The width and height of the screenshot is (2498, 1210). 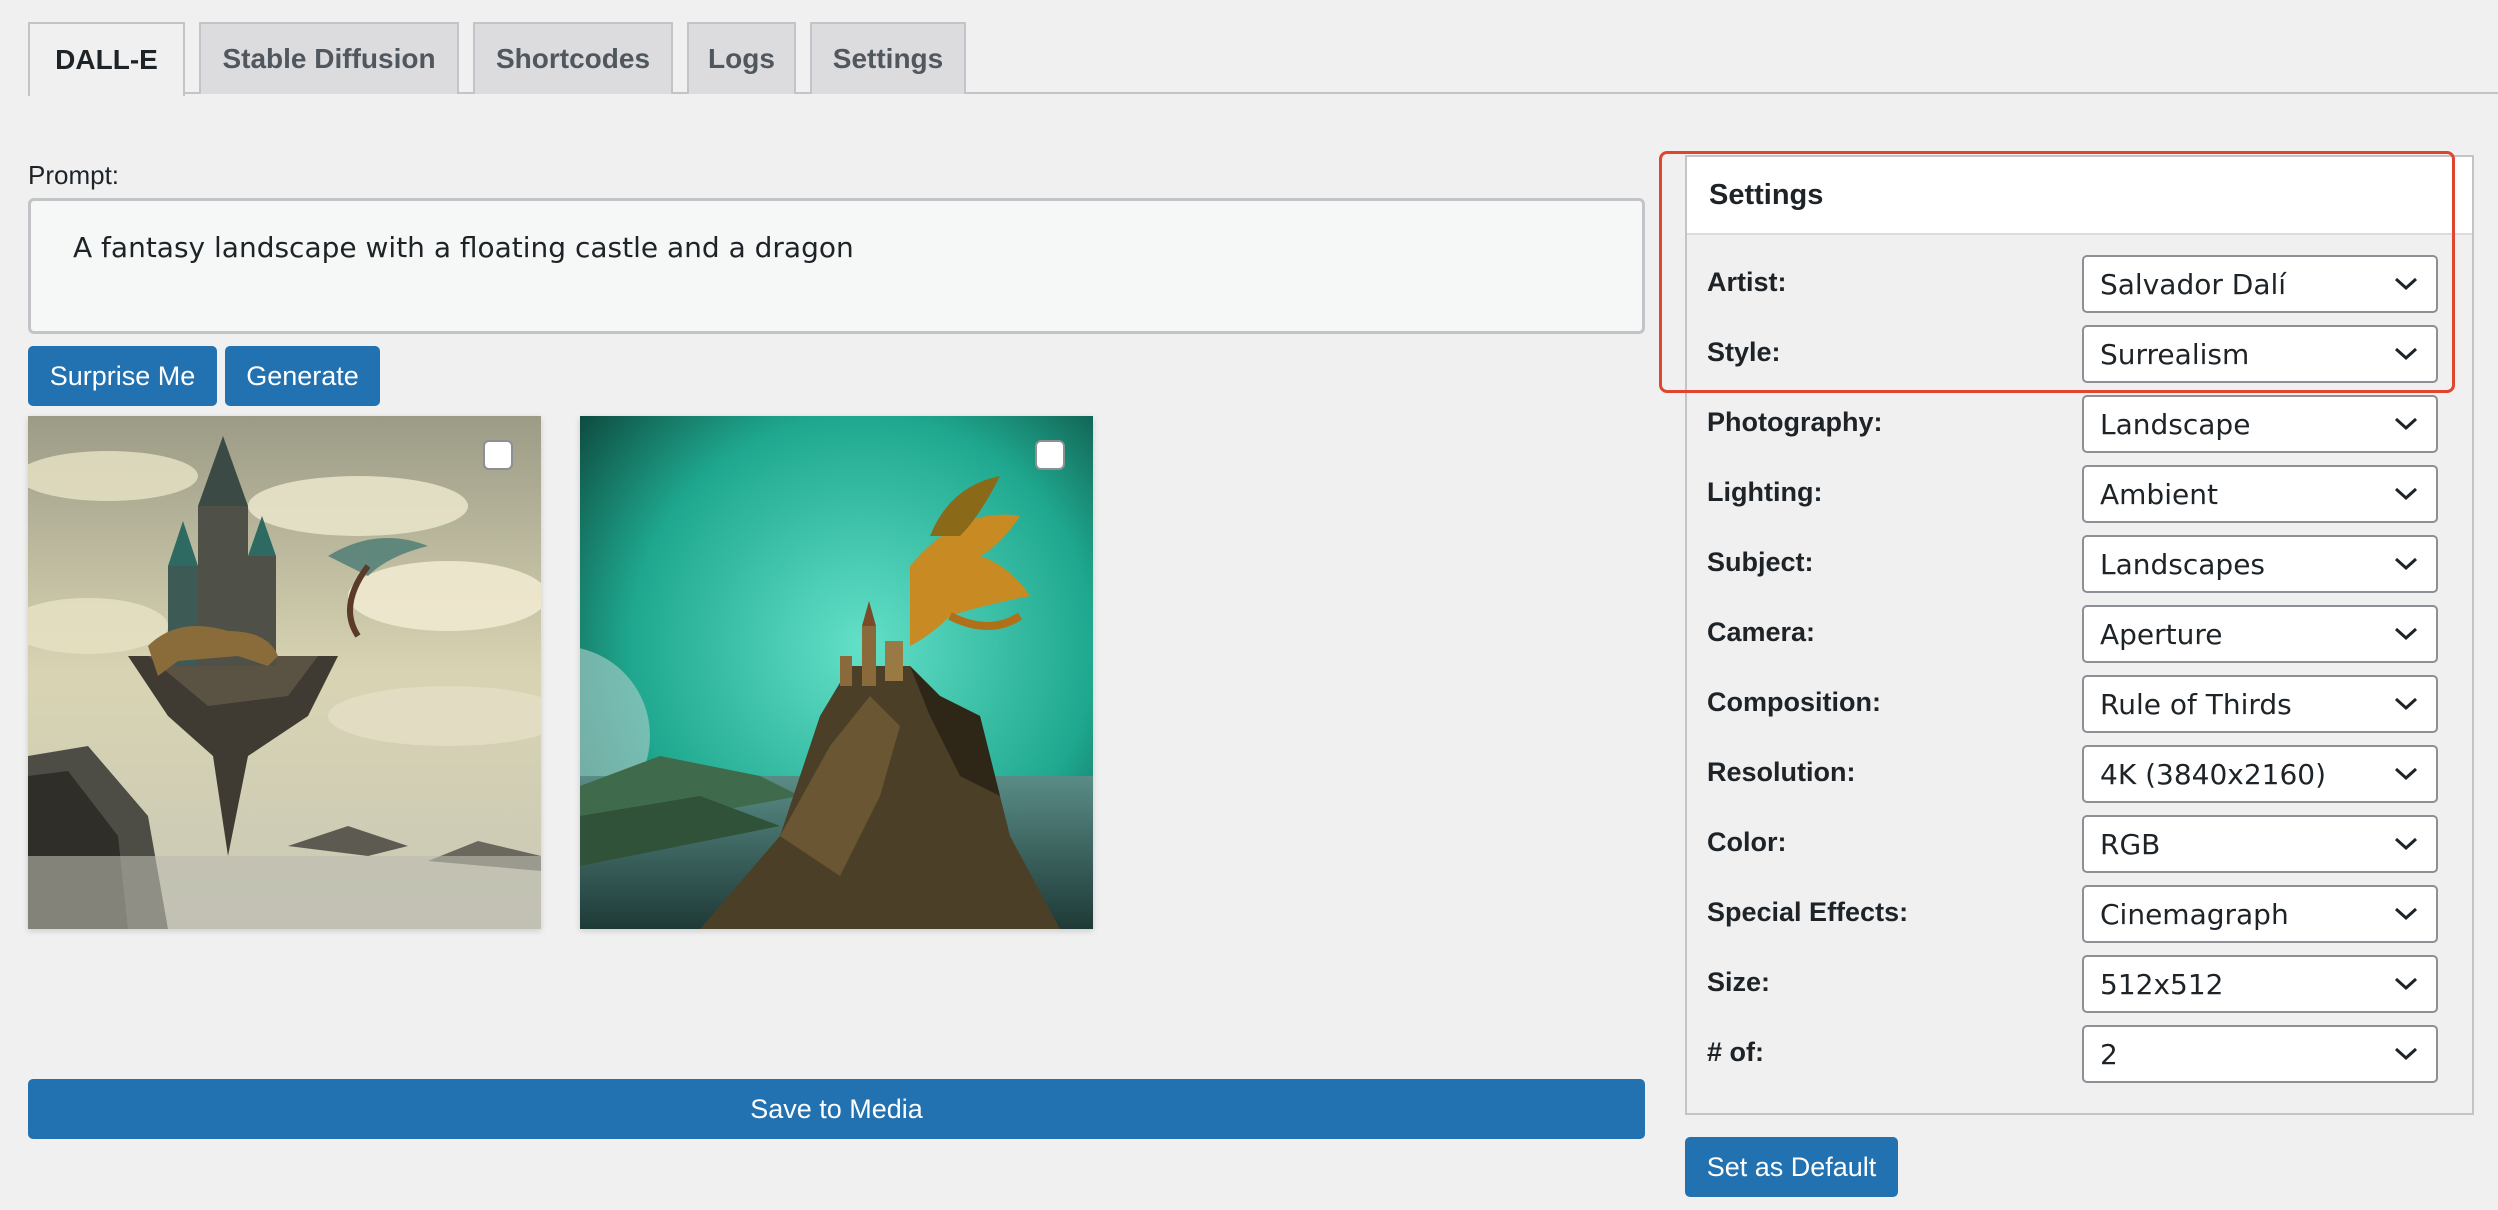 I want to click on tab-settings: Settings, so click(x=888, y=58).